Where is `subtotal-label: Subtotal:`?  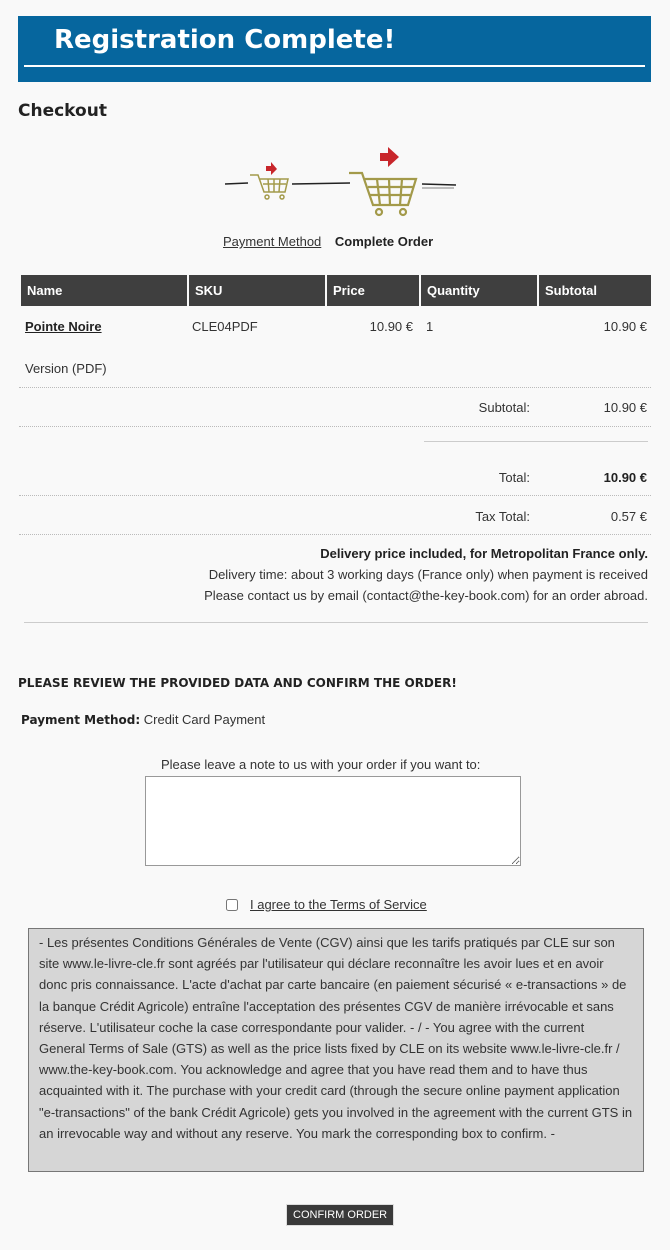 subtotal-label: Subtotal: is located at coordinates (504, 407).